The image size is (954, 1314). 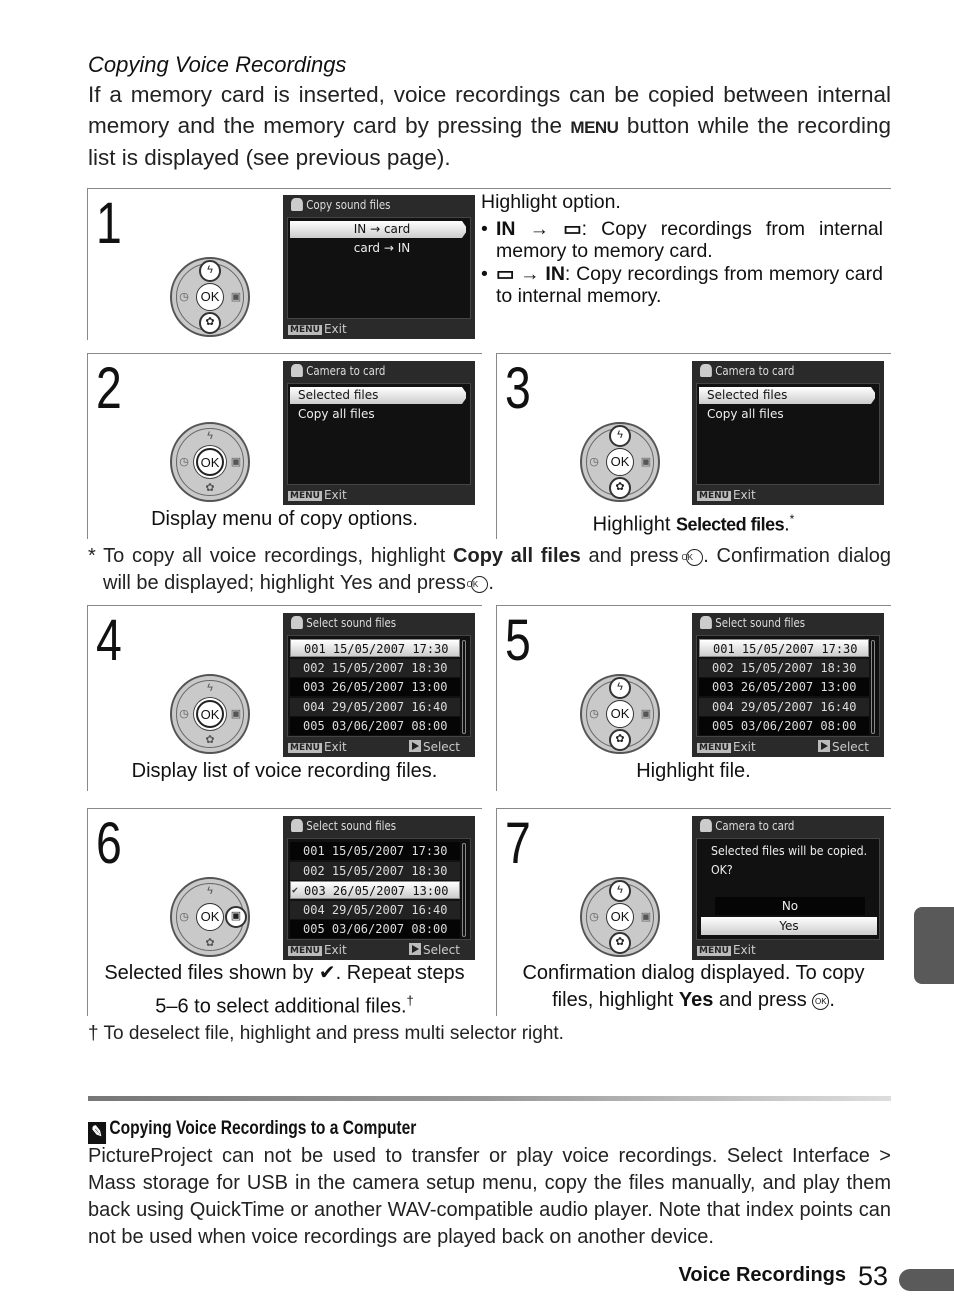 I want to click on tip-divider, so click(x=489, y=1098).